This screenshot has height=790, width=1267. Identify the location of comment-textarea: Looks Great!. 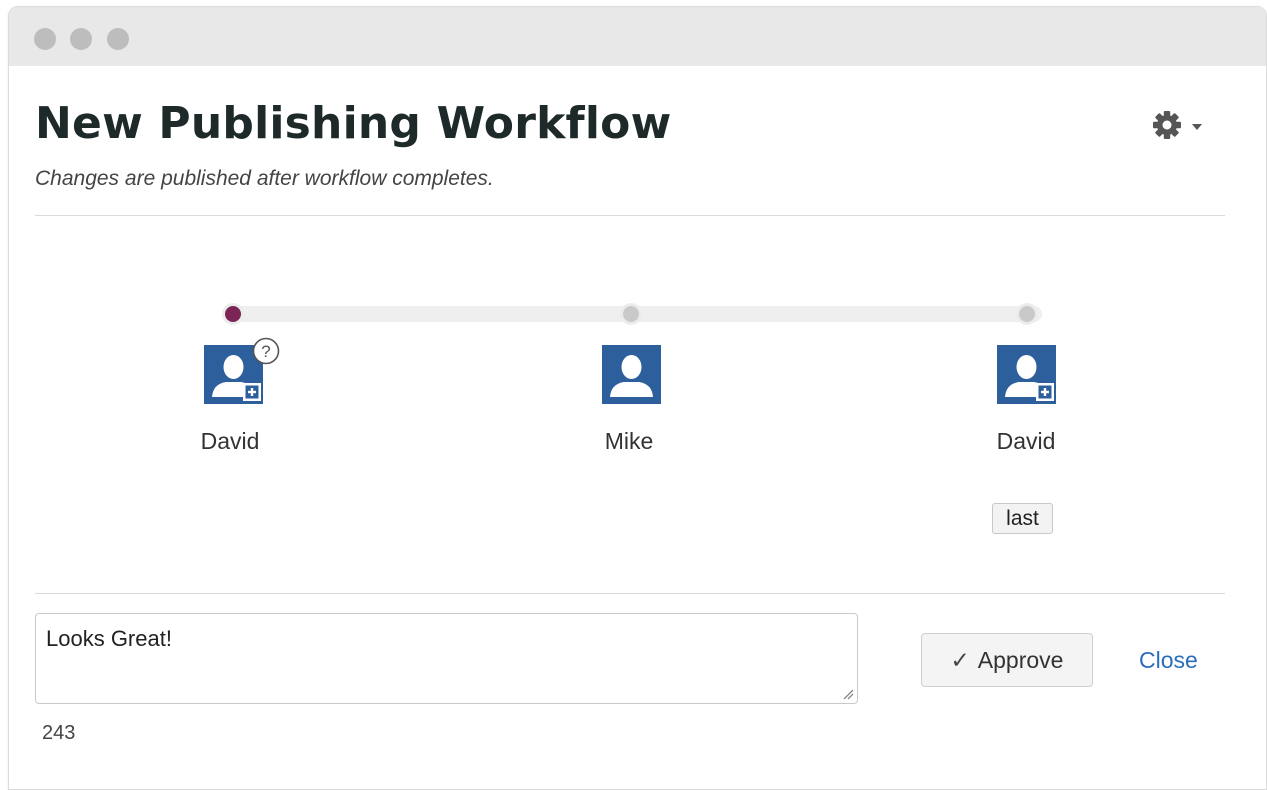
(446, 658).